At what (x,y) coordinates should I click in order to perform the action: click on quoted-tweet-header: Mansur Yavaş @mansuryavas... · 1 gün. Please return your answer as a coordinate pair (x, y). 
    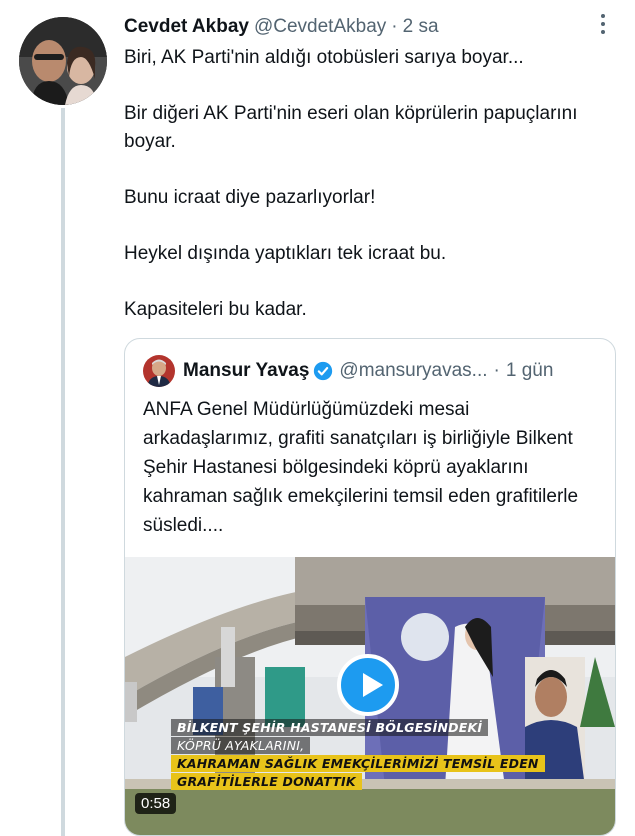
    Looking at the image, I should click on (373, 371).